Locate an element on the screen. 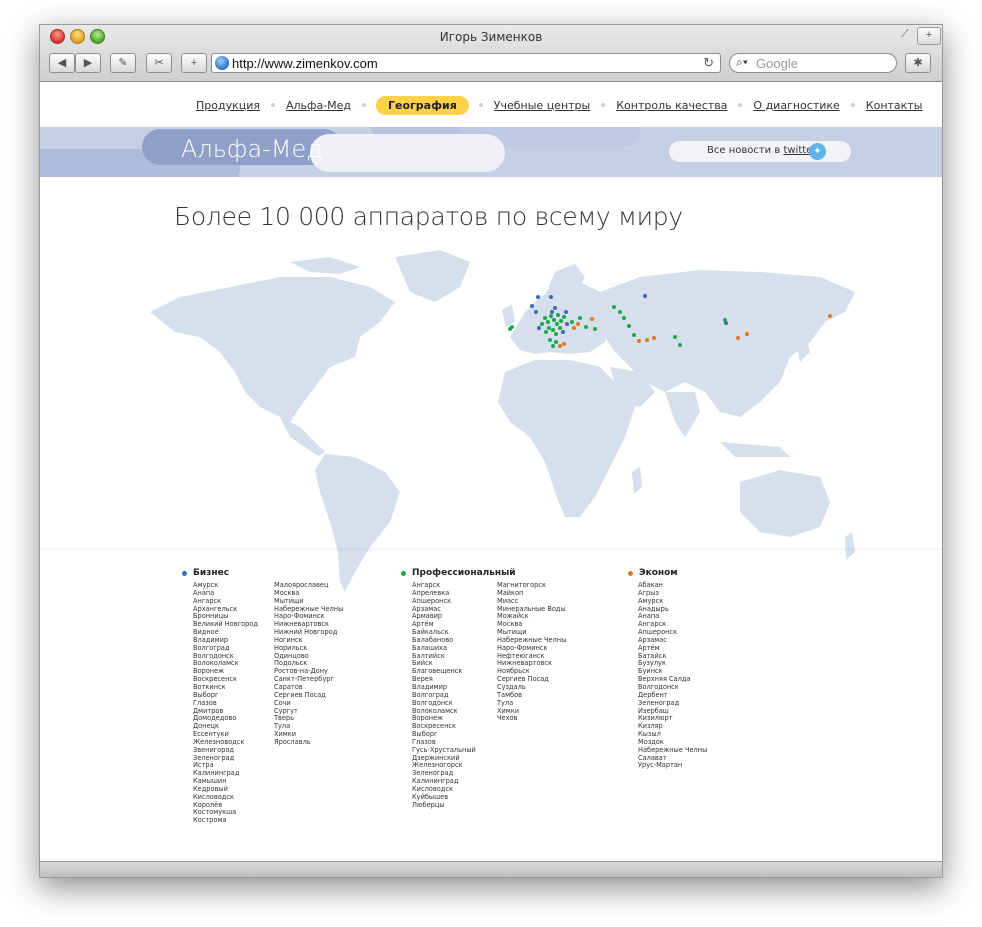 The height and width of the screenshot is (927, 982). address-bar: http://www.zimenkov.com ↻ is located at coordinates (466, 63).